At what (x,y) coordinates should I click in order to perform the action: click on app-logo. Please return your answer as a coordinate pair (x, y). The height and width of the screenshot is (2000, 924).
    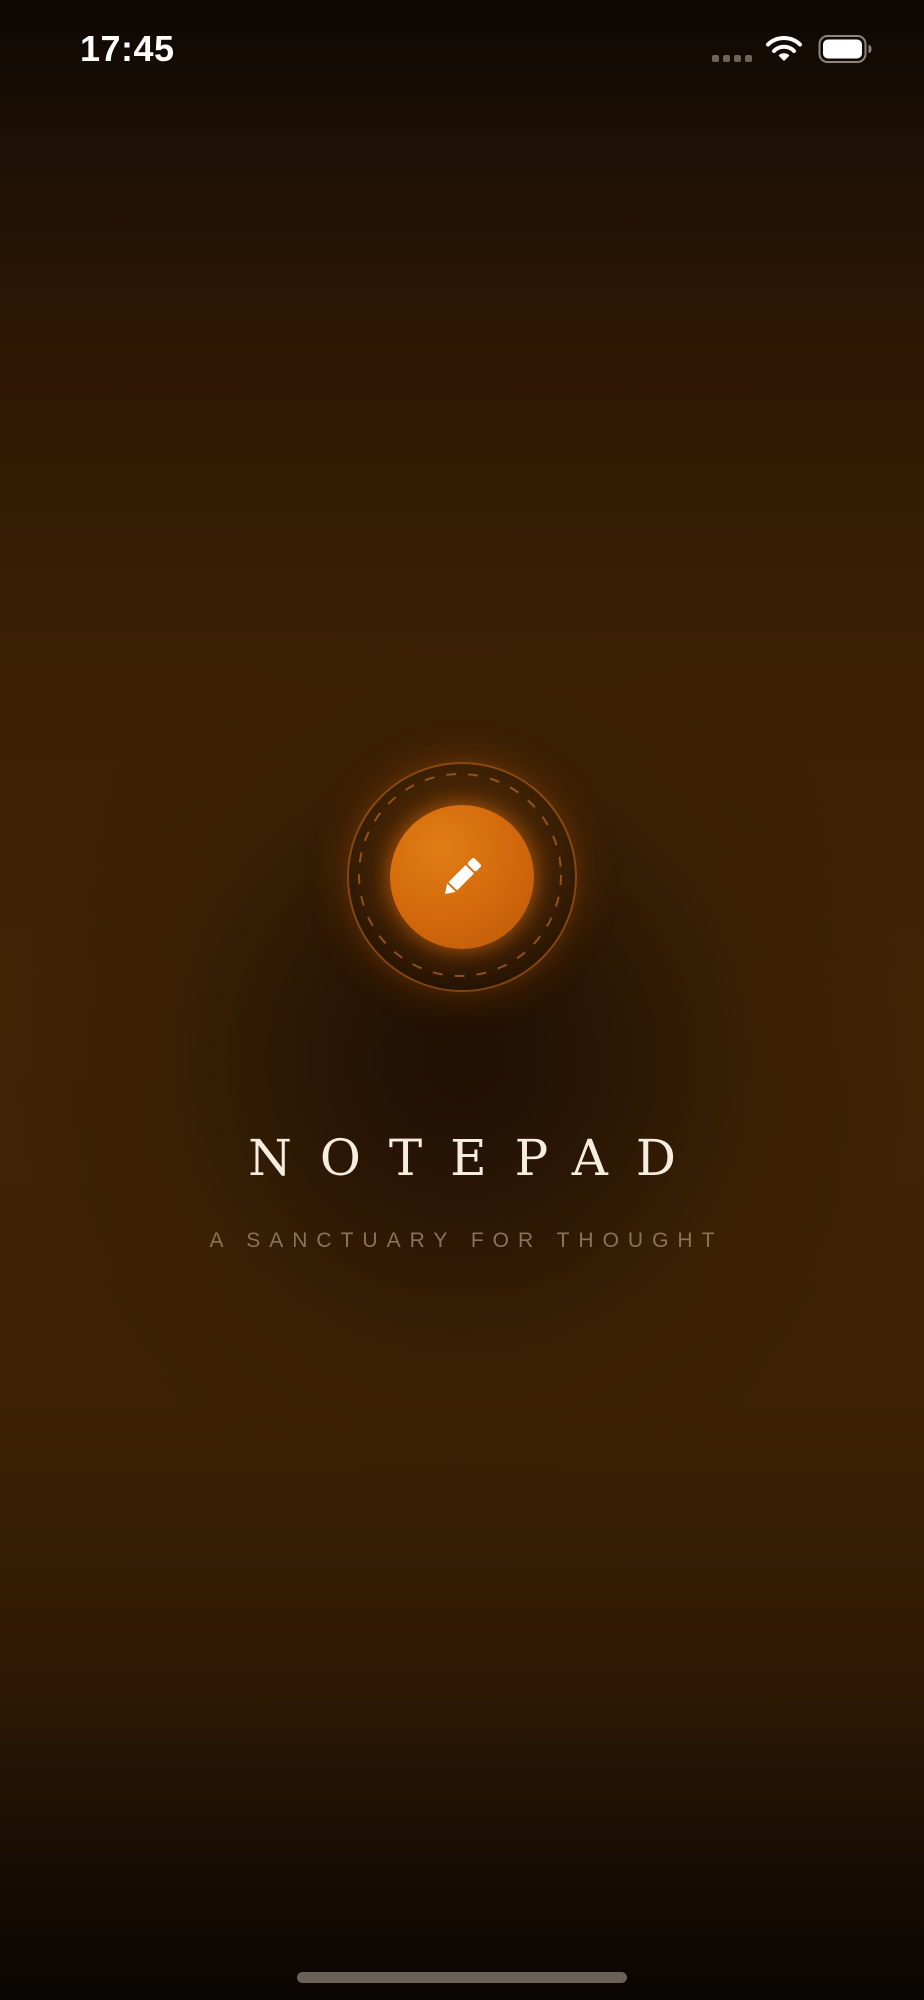
    Looking at the image, I should click on (462, 877).